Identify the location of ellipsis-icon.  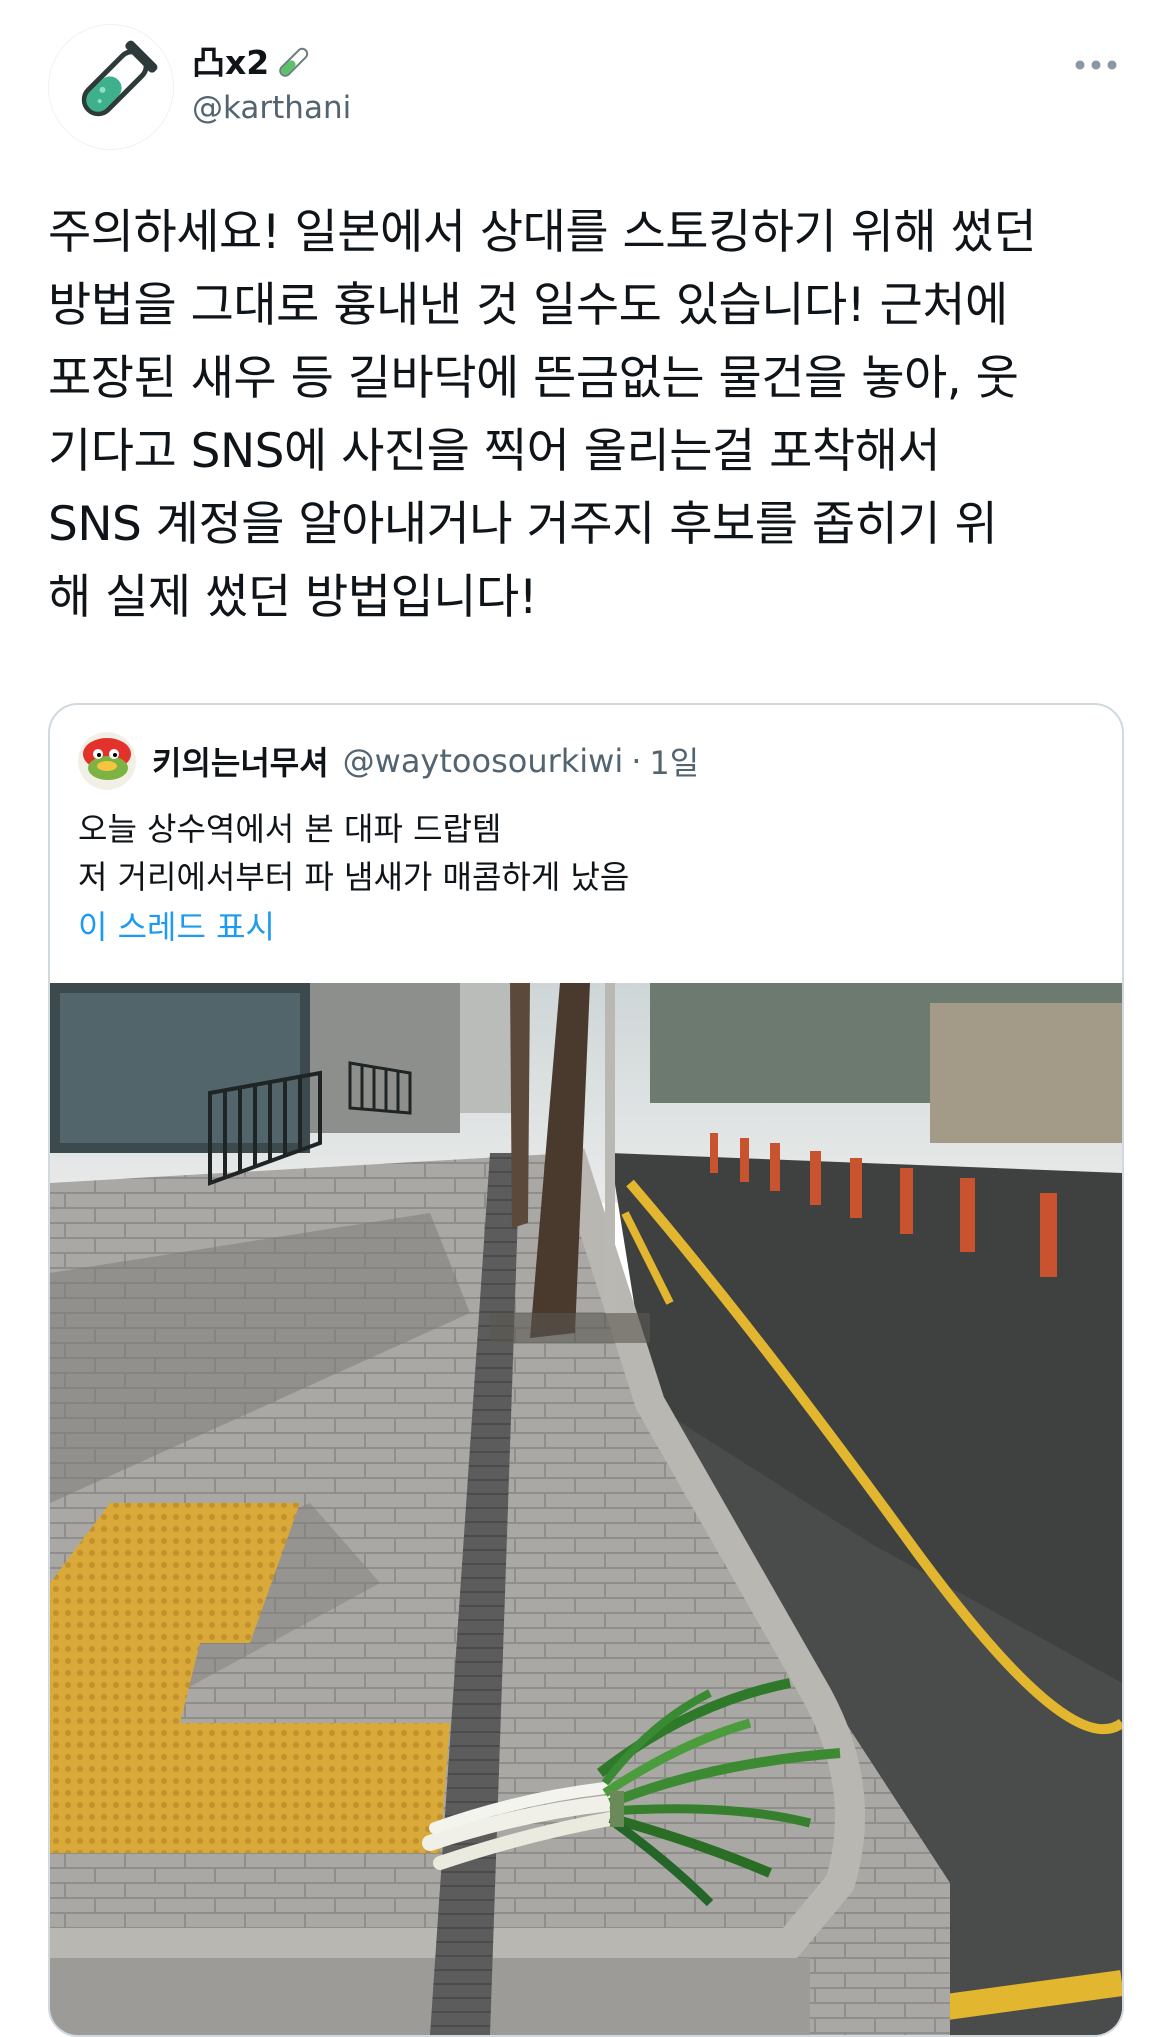
(1096, 65).